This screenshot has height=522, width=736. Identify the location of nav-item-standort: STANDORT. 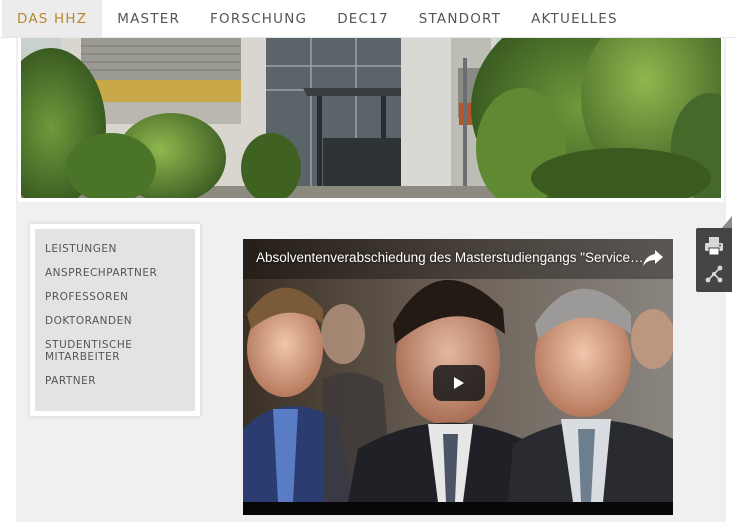
(460, 18).